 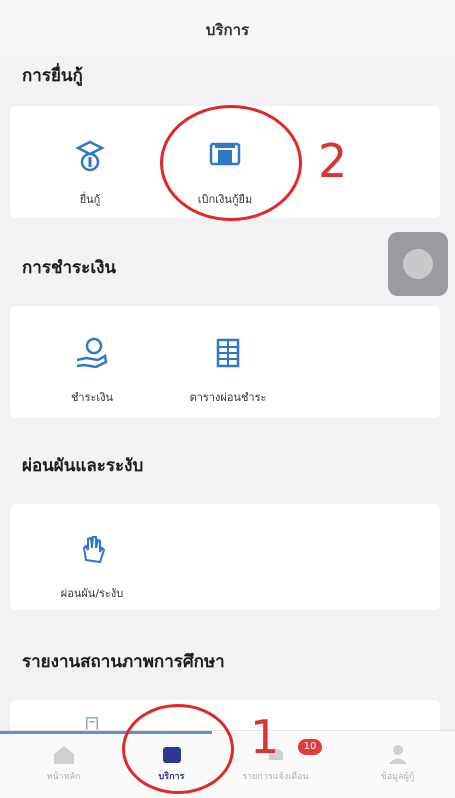 What do you see at coordinates (90, 199) in the screenshot?
I see `service-label: ยื่นกู้` at bounding box center [90, 199].